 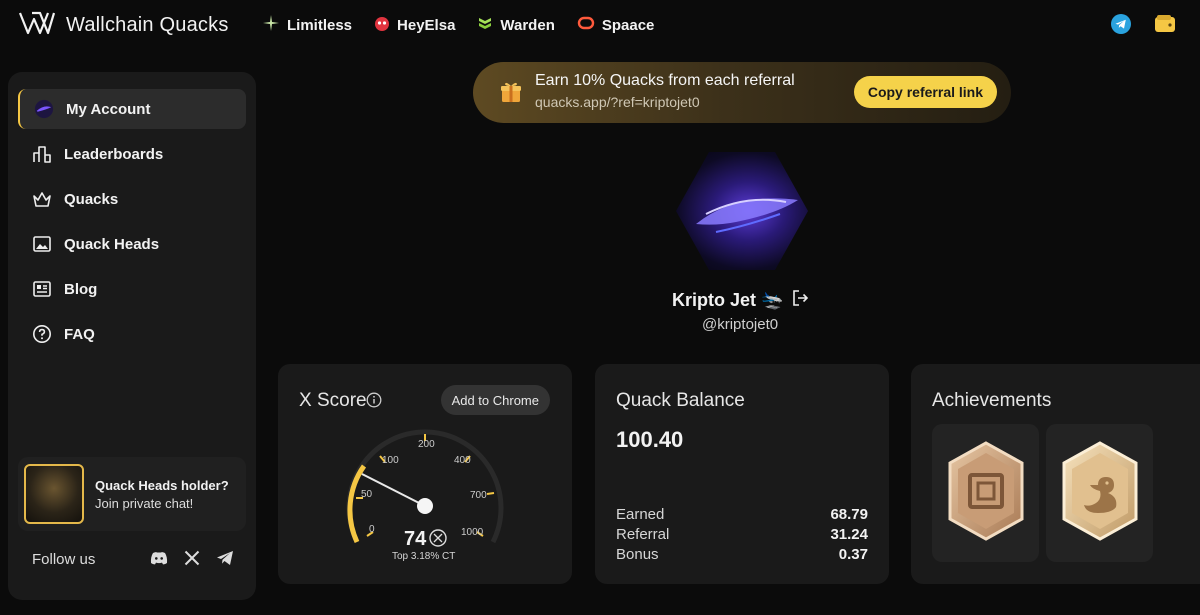 I want to click on sidebar-item-my-account: My Account, so click(x=132, y=109).